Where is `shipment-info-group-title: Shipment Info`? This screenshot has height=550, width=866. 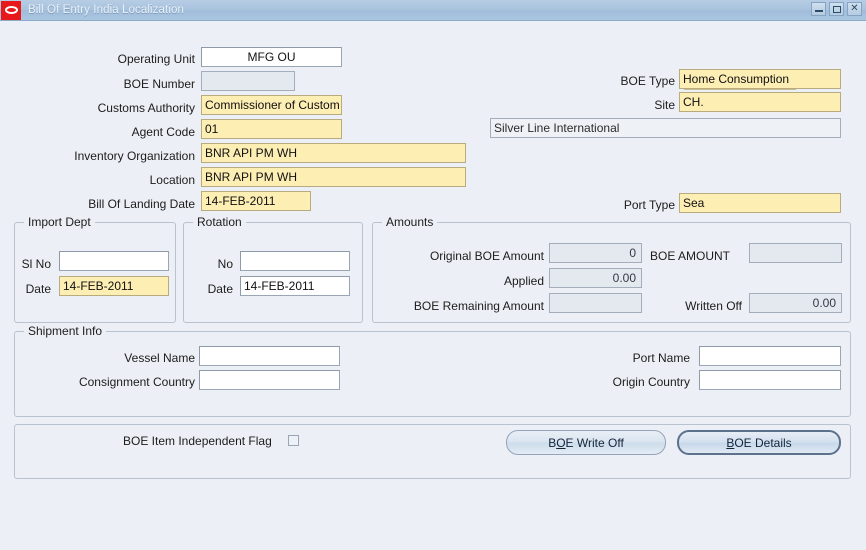 shipment-info-group-title: Shipment Info is located at coordinates (65, 331).